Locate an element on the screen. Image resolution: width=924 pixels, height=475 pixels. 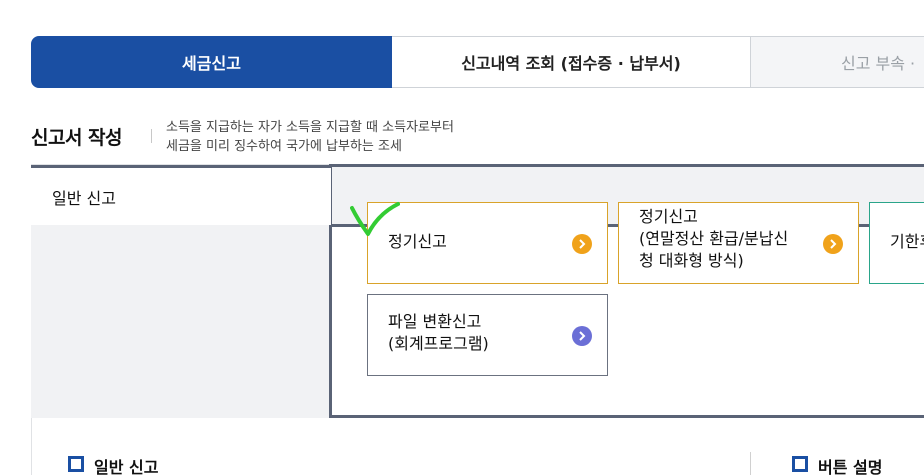
option-file-conversion-filing: 파일 변환신고 (회계프로그램) is located at coordinates (487, 335).